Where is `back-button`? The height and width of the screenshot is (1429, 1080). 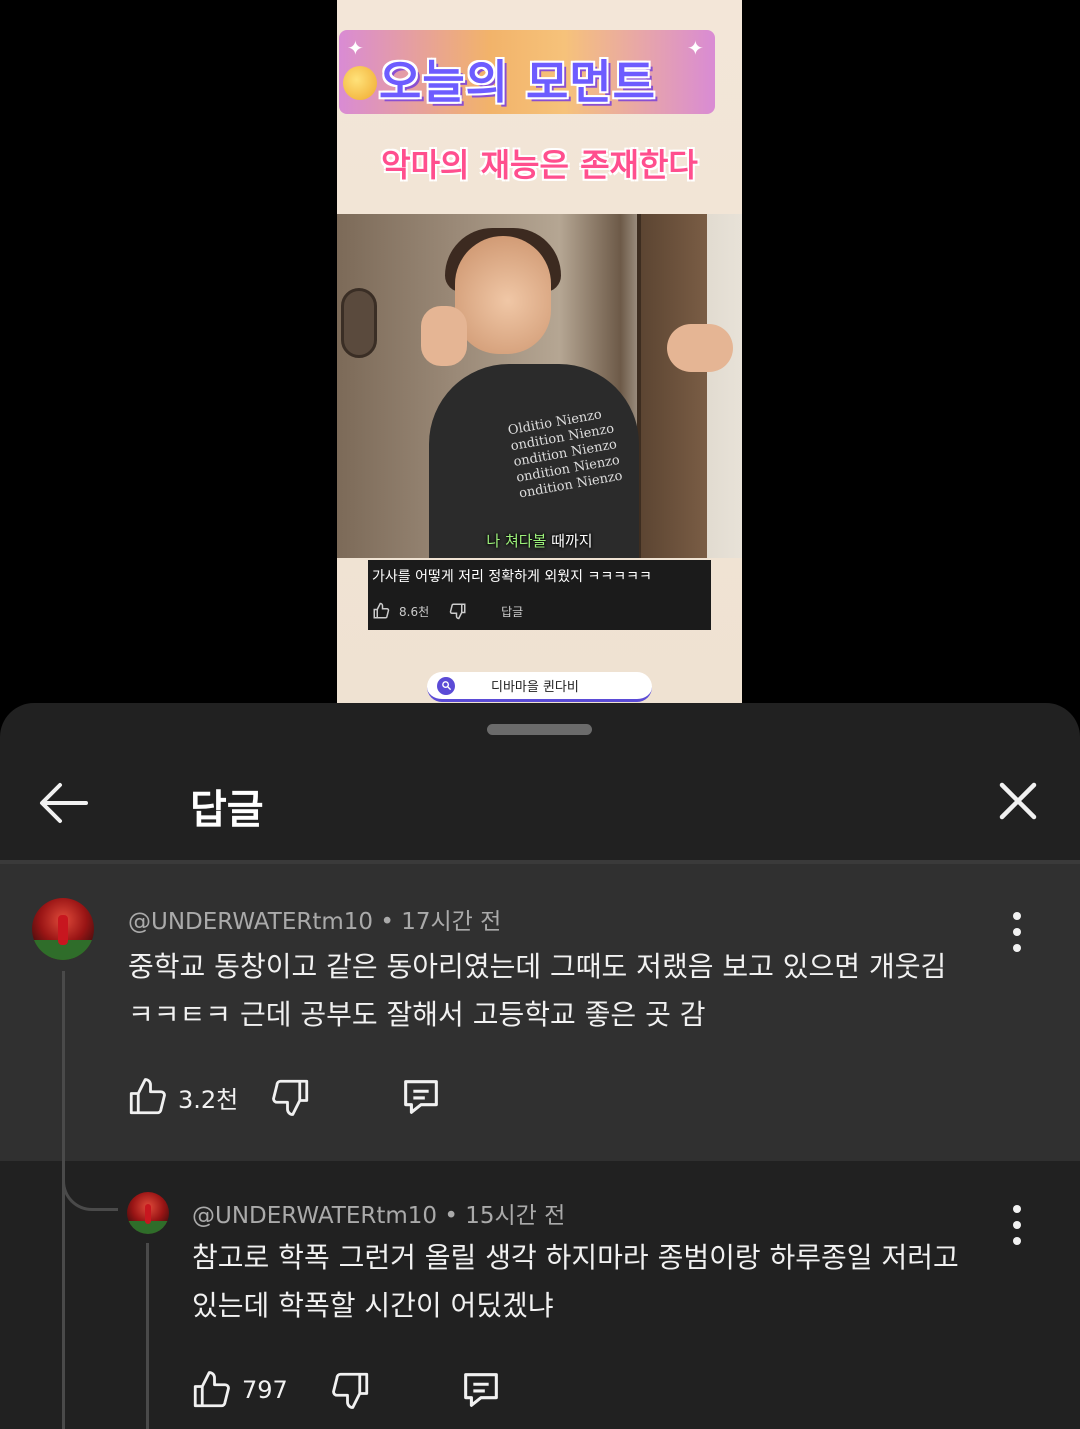 back-button is located at coordinates (64, 803).